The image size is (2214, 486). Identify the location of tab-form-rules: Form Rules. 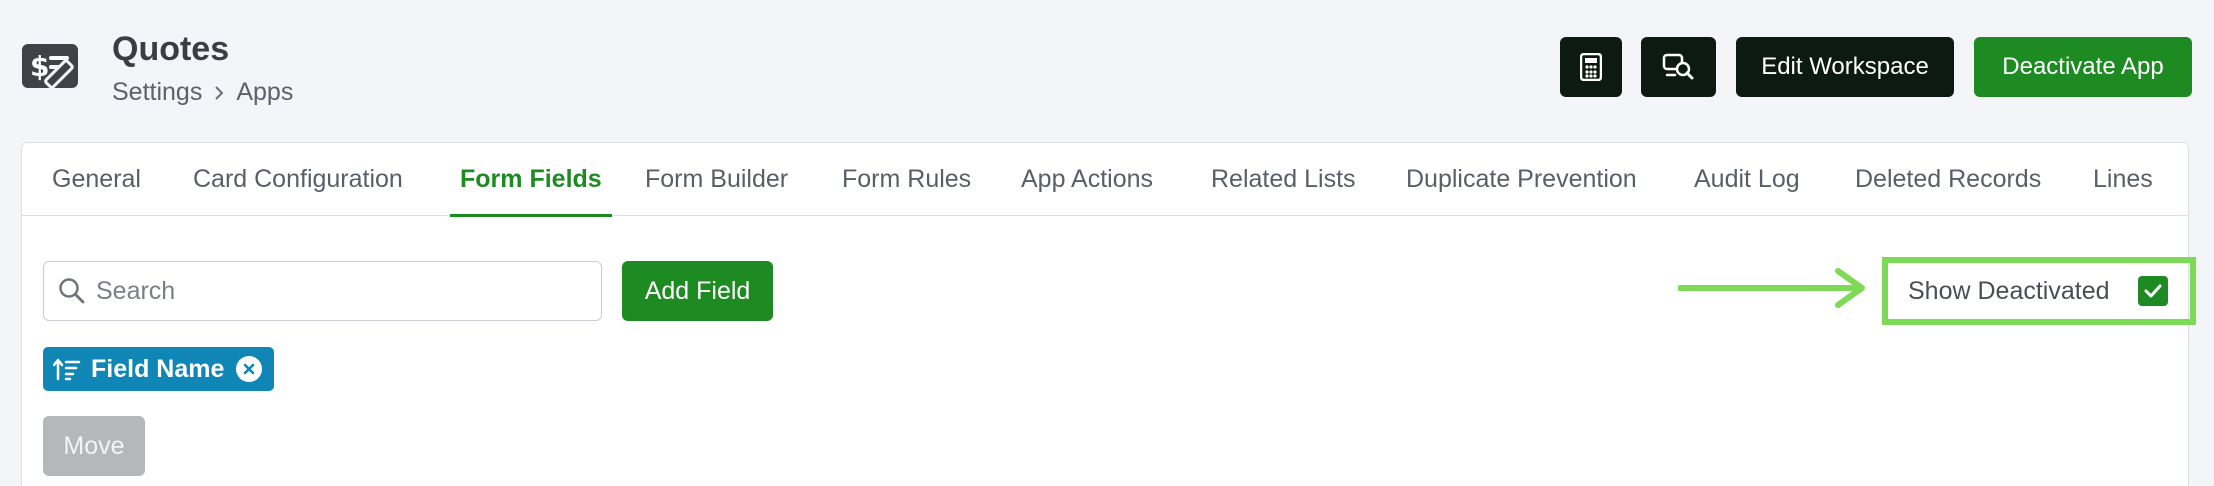
(906, 179).